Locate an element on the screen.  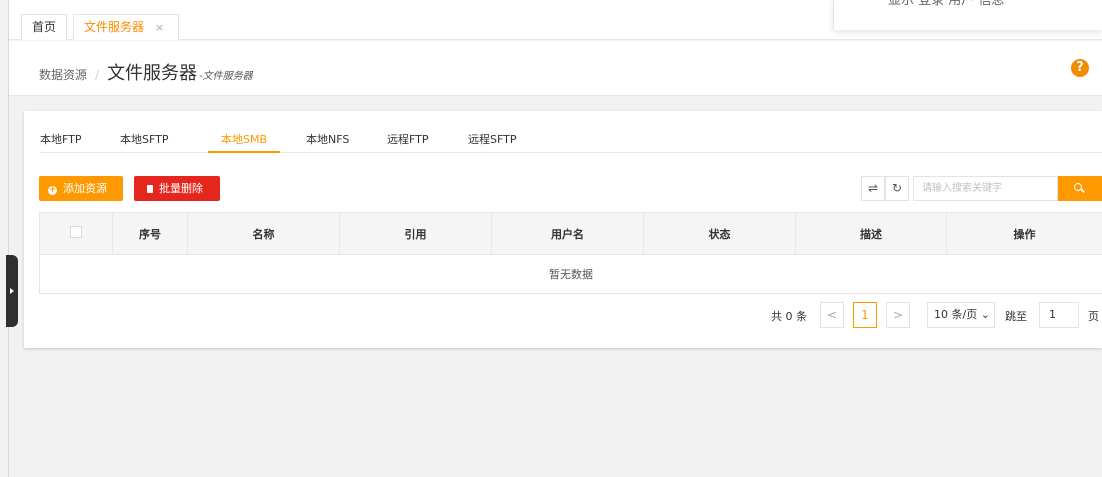
search-icon is located at coordinates (1078, 187).